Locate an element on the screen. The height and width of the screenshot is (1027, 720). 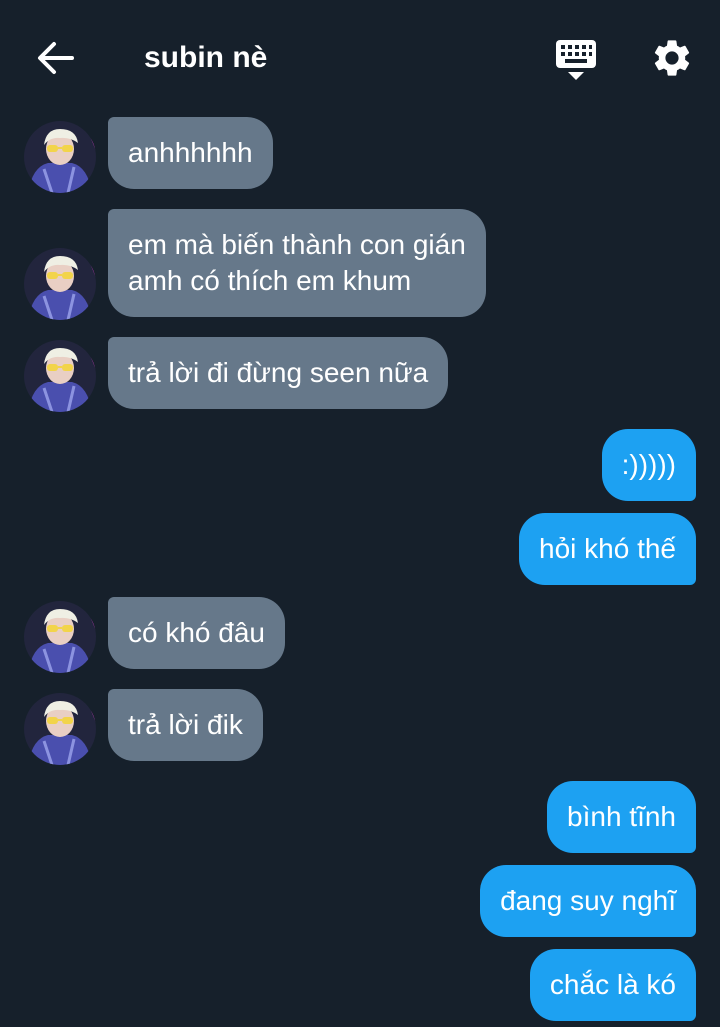
chat-header: subin nè is located at coordinates (360, 55).